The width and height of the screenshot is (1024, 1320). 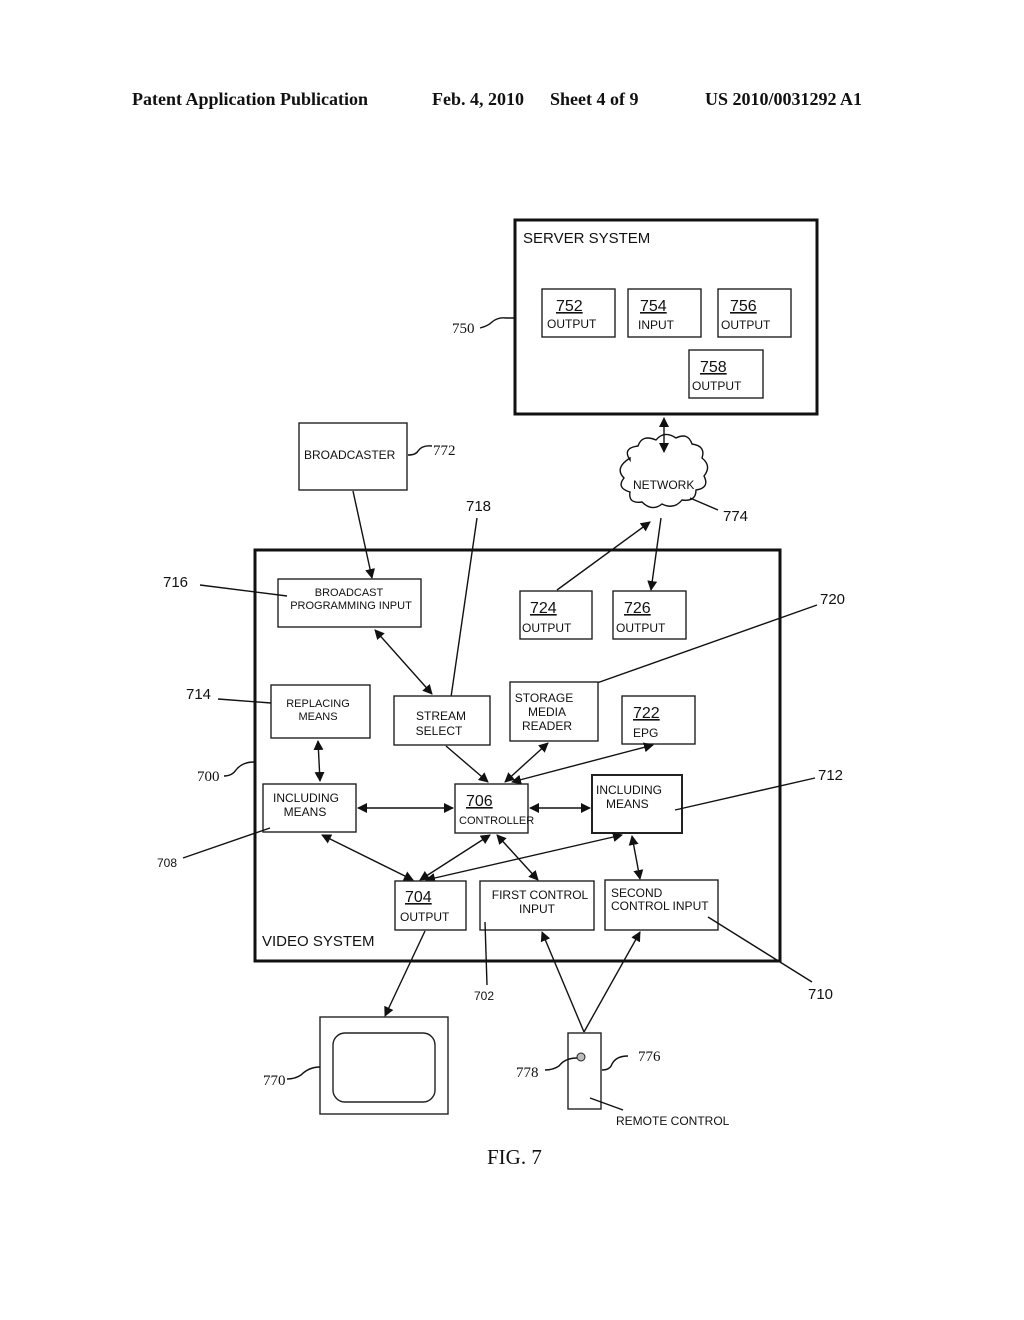 I want to click on remote-button-icon, so click(x=581, y=1057).